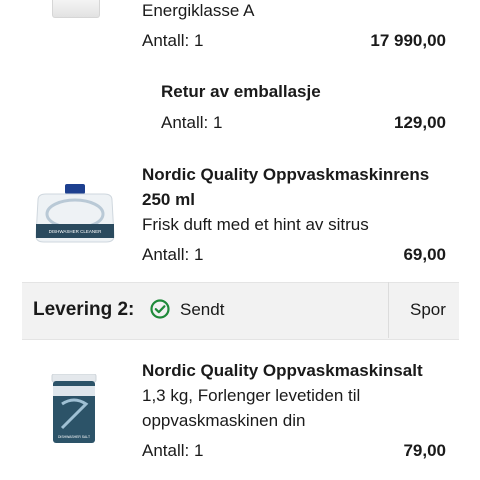 The width and height of the screenshot is (480, 480). What do you see at coordinates (286, 174) in the screenshot?
I see `product-title: Nordic Quality Oppvaskmaskinrens` at bounding box center [286, 174].